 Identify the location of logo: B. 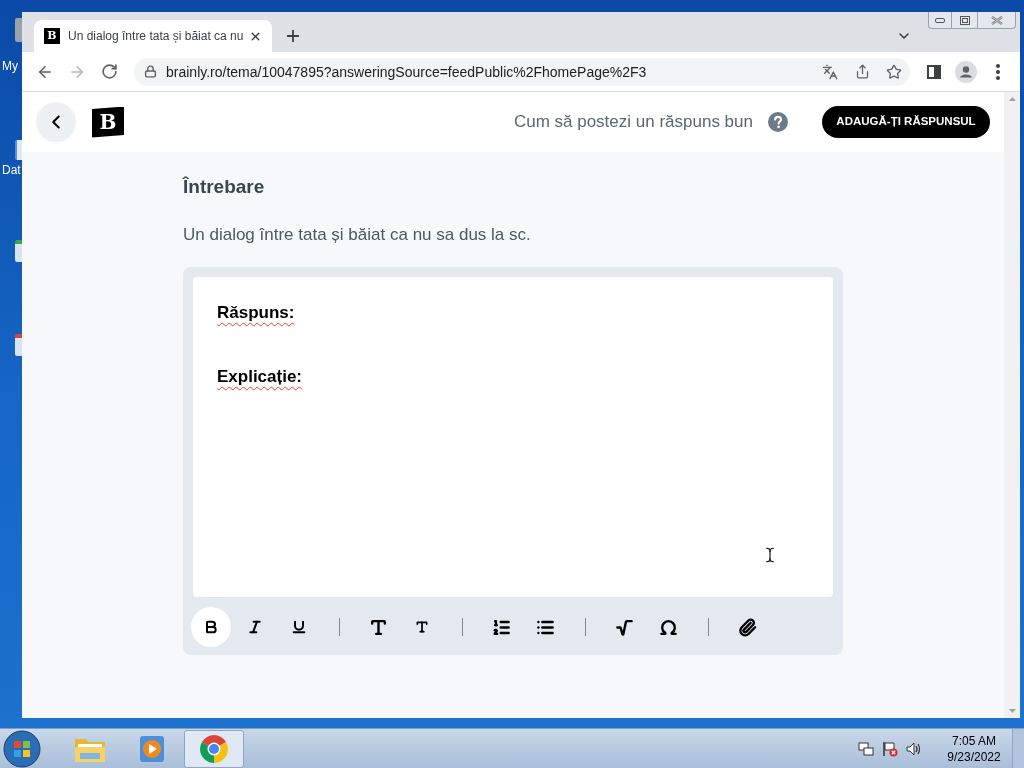
(108, 122).